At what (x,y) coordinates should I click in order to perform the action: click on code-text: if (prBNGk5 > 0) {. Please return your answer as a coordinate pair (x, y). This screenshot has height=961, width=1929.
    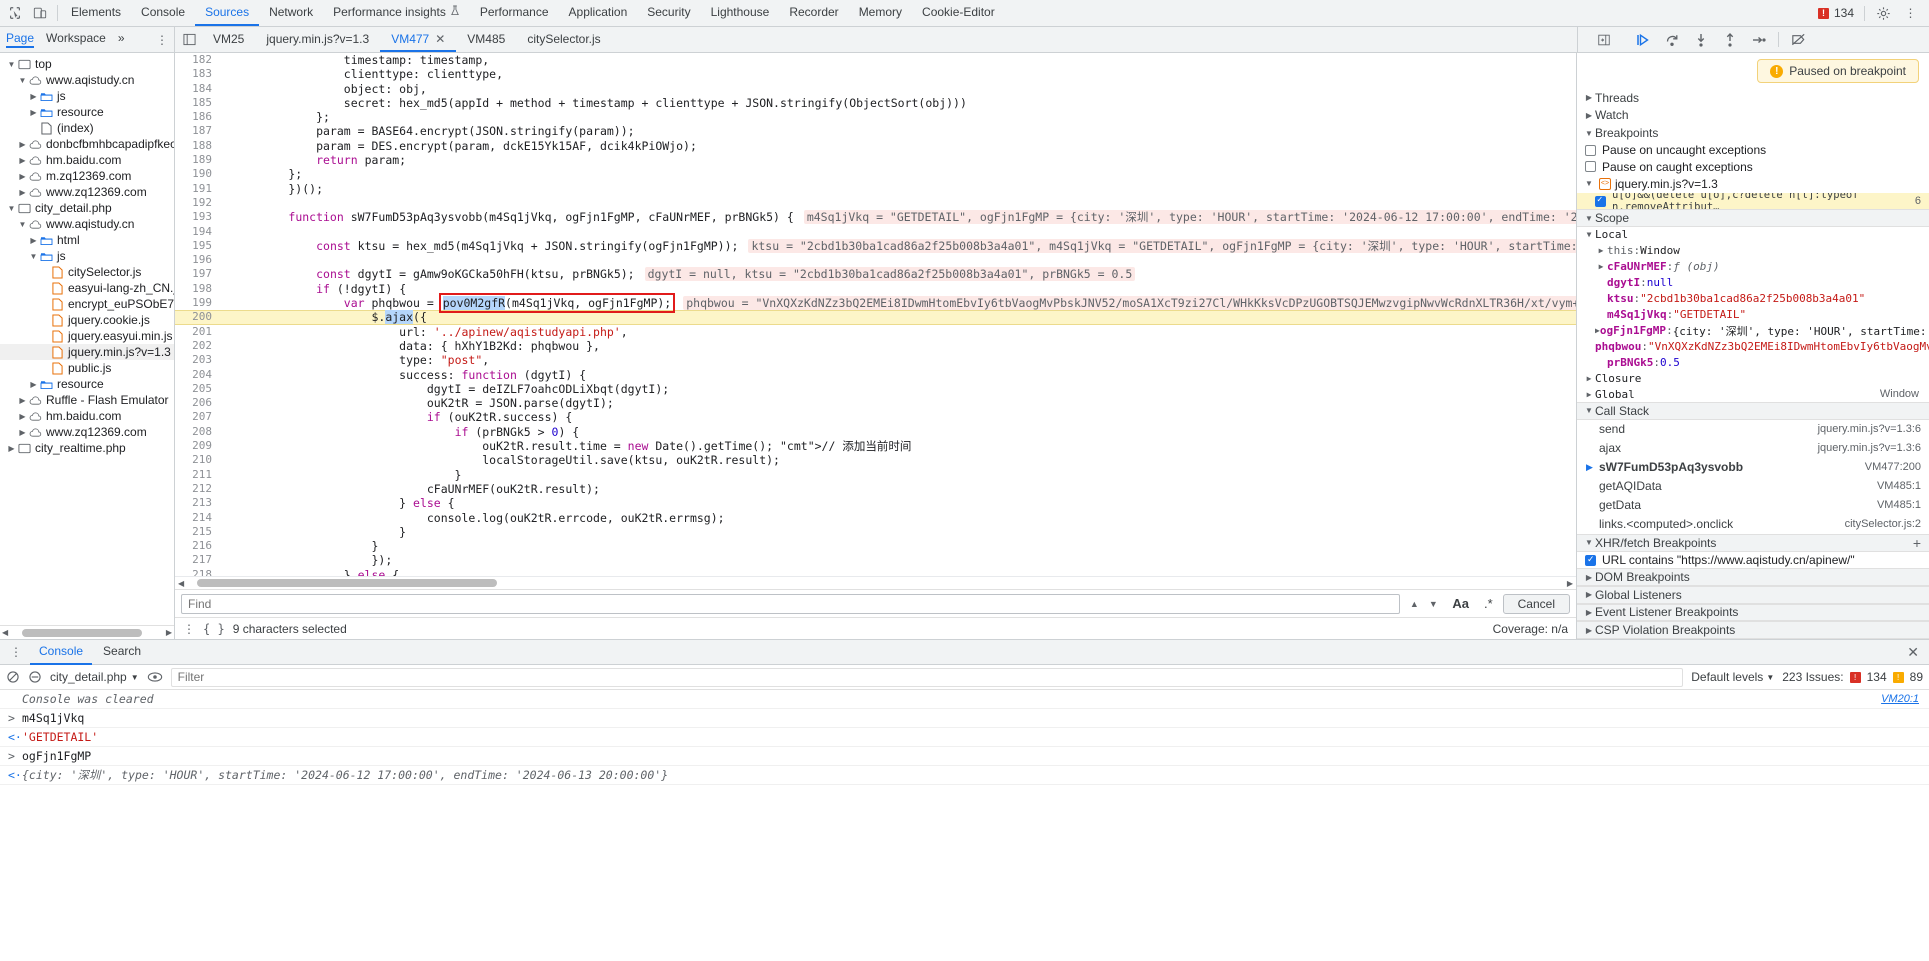
    Looking at the image, I should click on (405, 432).